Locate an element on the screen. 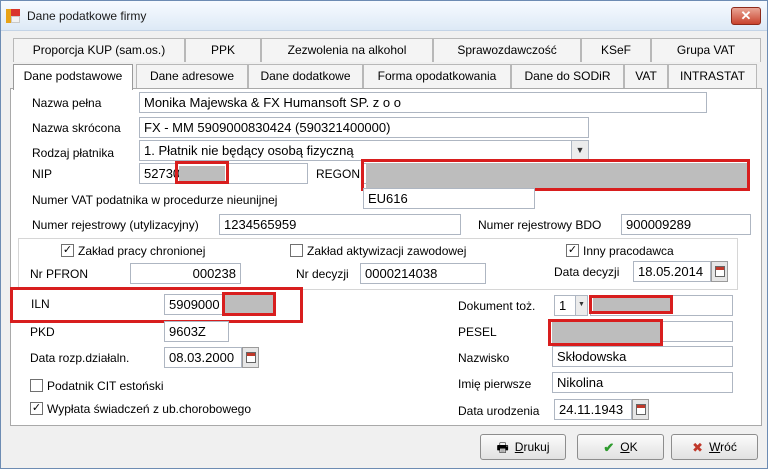 This screenshot has width=768, height=469. data-rozp-input: 08.03.2000 is located at coordinates (203, 357).